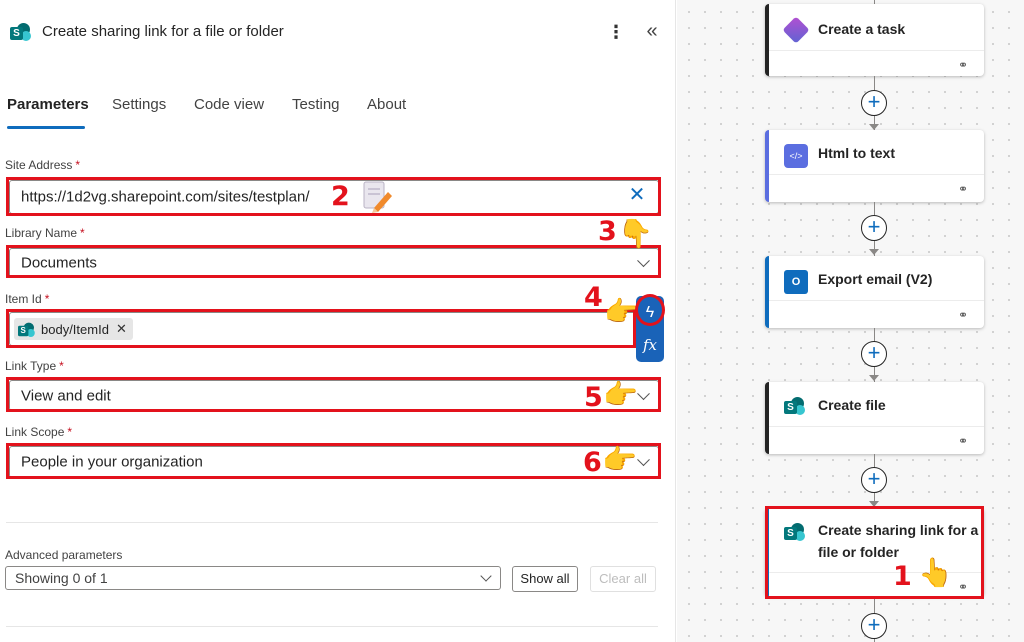  What do you see at coordinates (139, 104) in the screenshot?
I see `tab-settings: Settings` at bounding box center [139, 104].